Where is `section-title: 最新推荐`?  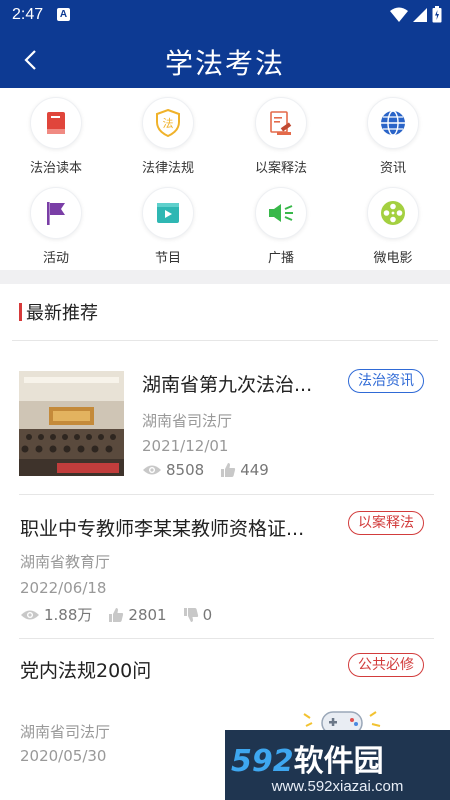 section-title: 最新推荐 is located at coordinates (62, 313).